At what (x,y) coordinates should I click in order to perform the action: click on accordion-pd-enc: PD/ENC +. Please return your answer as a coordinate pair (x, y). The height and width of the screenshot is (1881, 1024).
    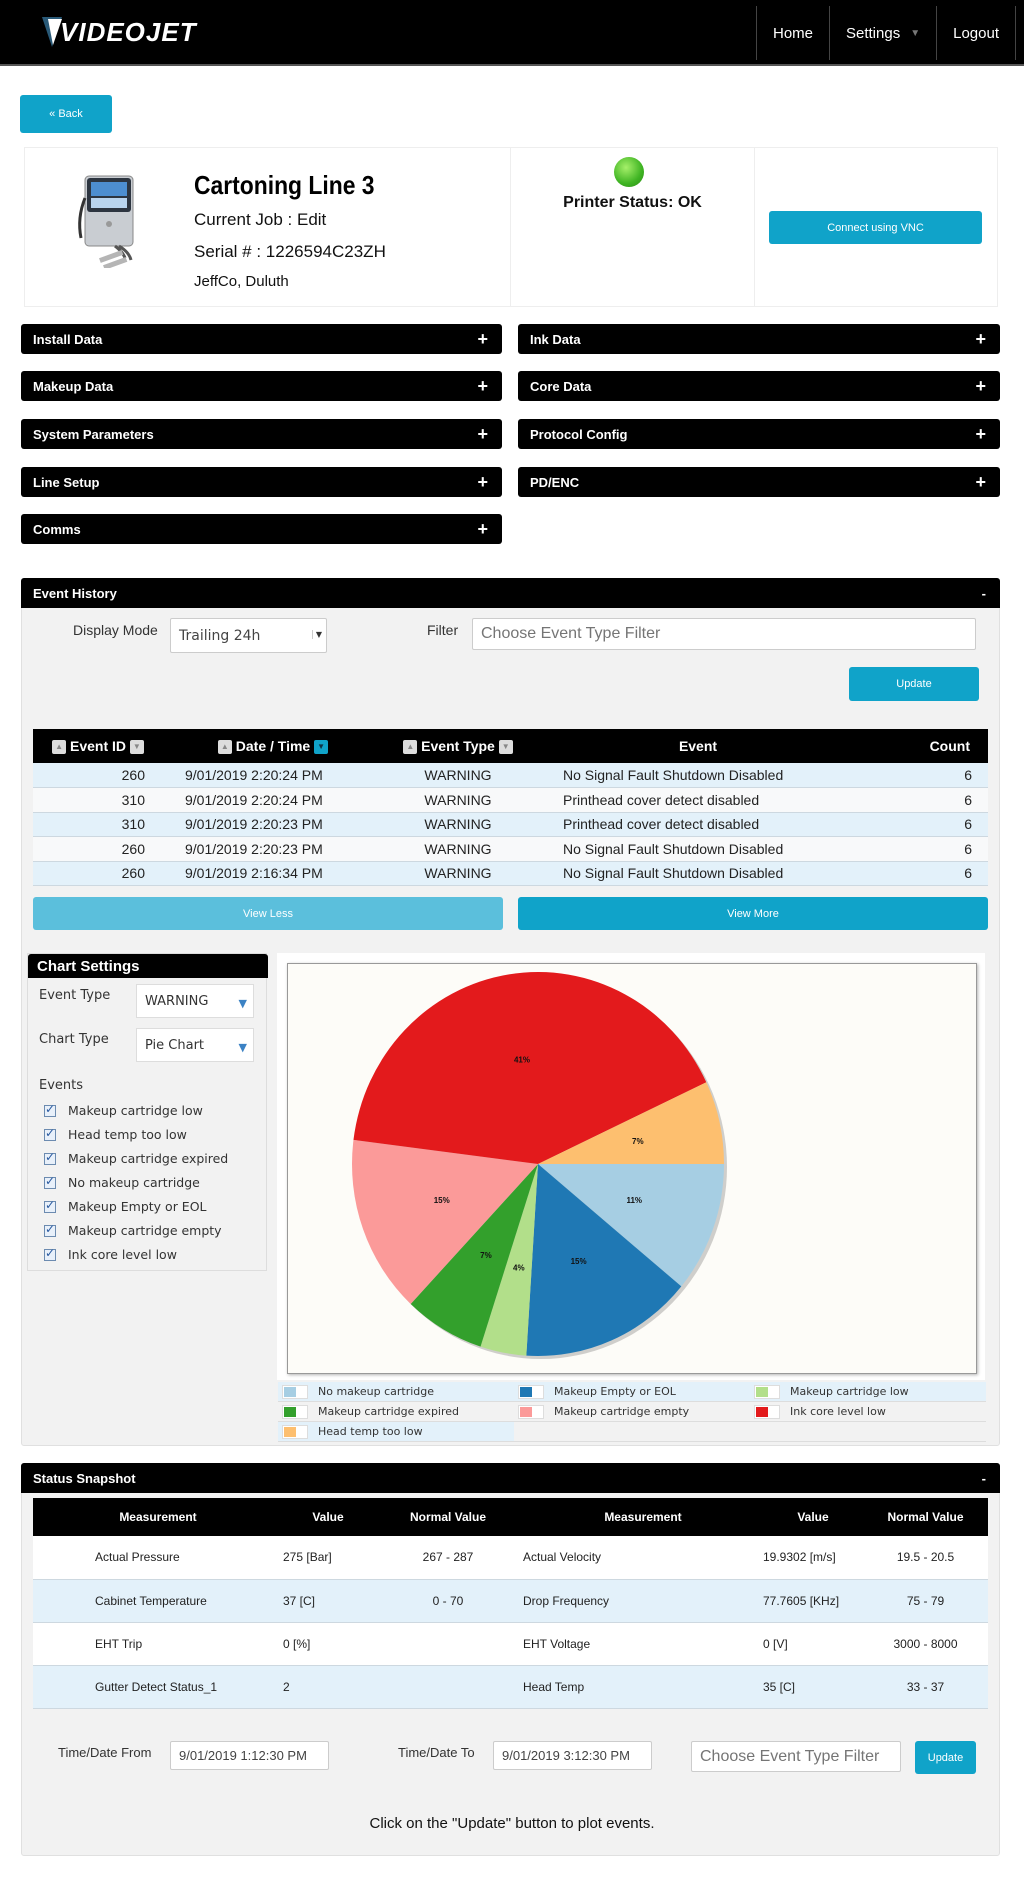
    Looking at the image, I should click on (759, 482).